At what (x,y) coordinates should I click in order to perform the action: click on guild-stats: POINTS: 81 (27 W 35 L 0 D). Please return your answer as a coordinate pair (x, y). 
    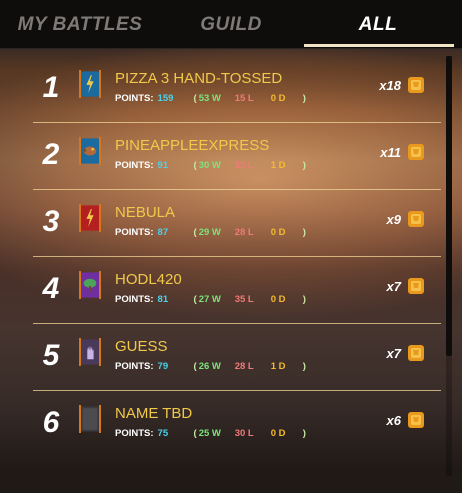
    Looking at the image, I should click on (210, 299).